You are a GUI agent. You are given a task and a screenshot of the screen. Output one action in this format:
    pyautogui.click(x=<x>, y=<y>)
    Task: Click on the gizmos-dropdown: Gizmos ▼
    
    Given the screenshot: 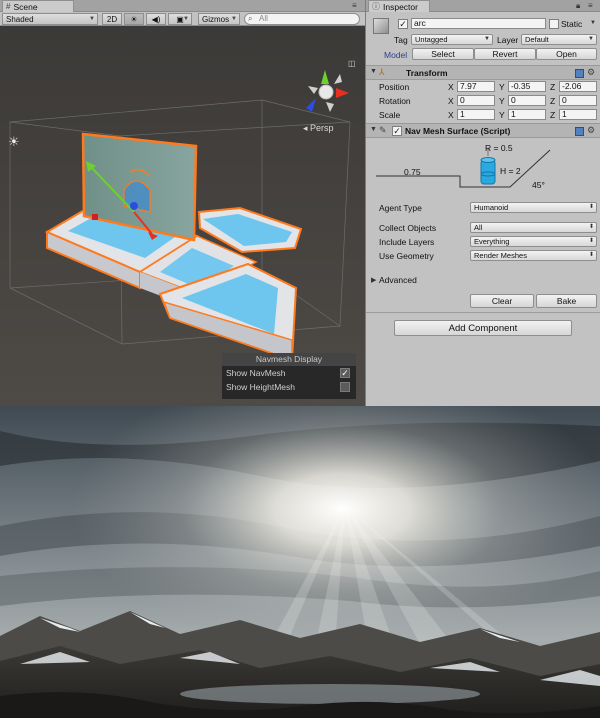 What is the action you would take?
    pyautogui.click(x=219, y=19)
    